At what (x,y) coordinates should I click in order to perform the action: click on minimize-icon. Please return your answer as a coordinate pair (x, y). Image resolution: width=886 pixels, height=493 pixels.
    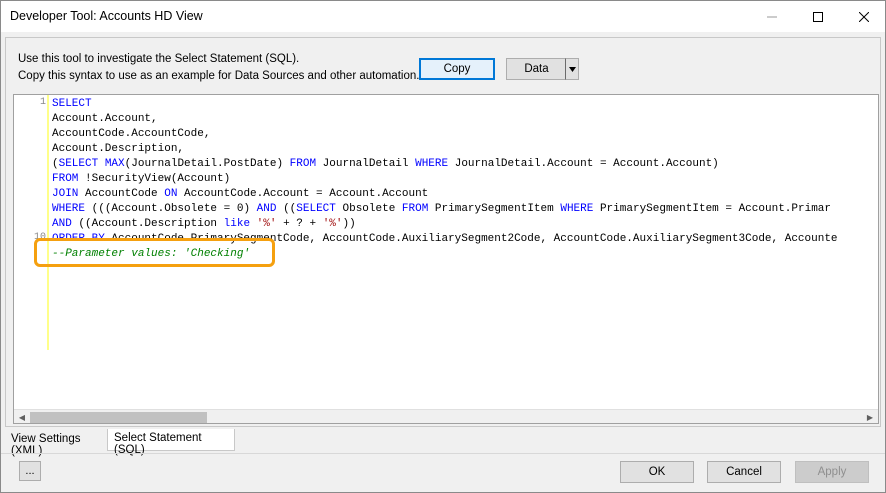
    Looking at the image, I should click on (772, 16).